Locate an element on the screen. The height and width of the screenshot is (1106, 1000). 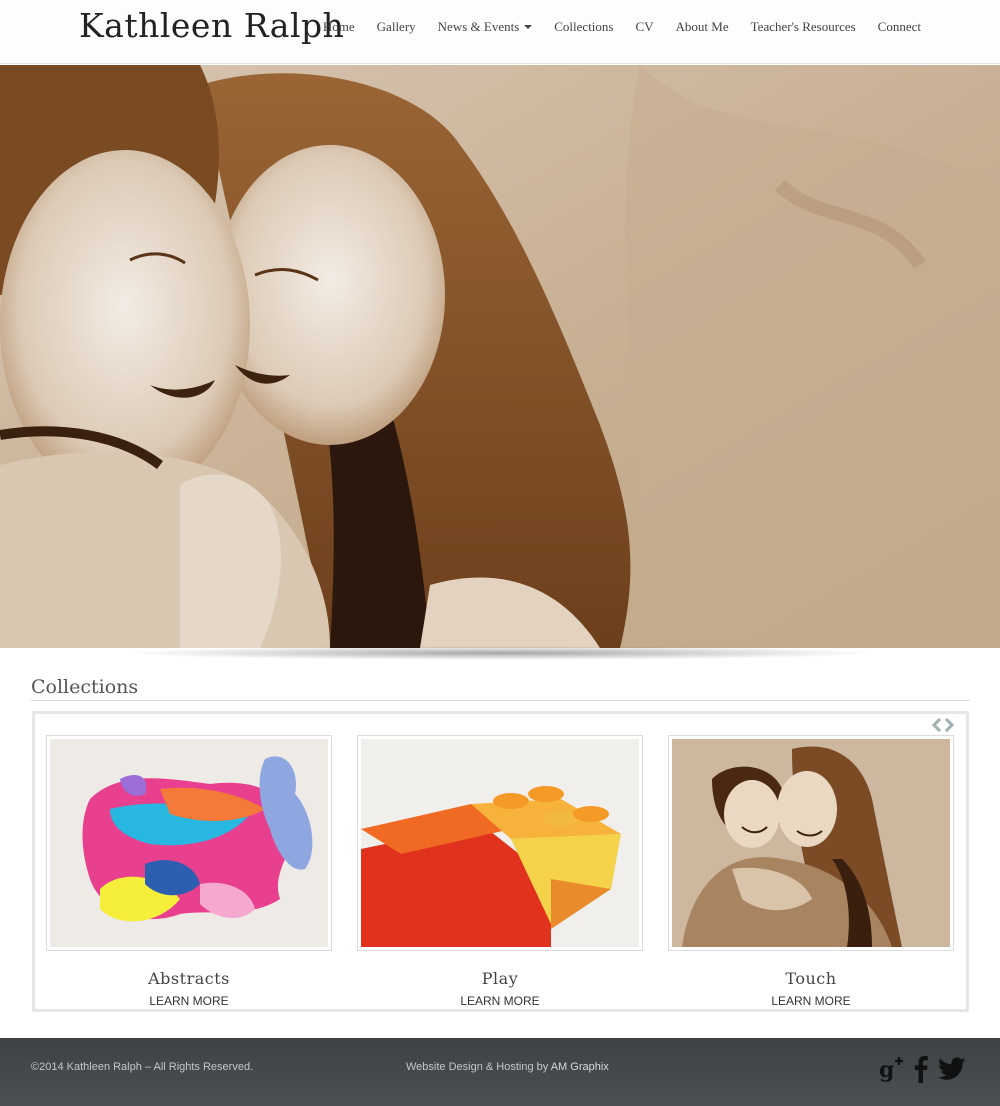
collection-card-touch: Touch LEARN MORE is located at coordinates (811, 871).